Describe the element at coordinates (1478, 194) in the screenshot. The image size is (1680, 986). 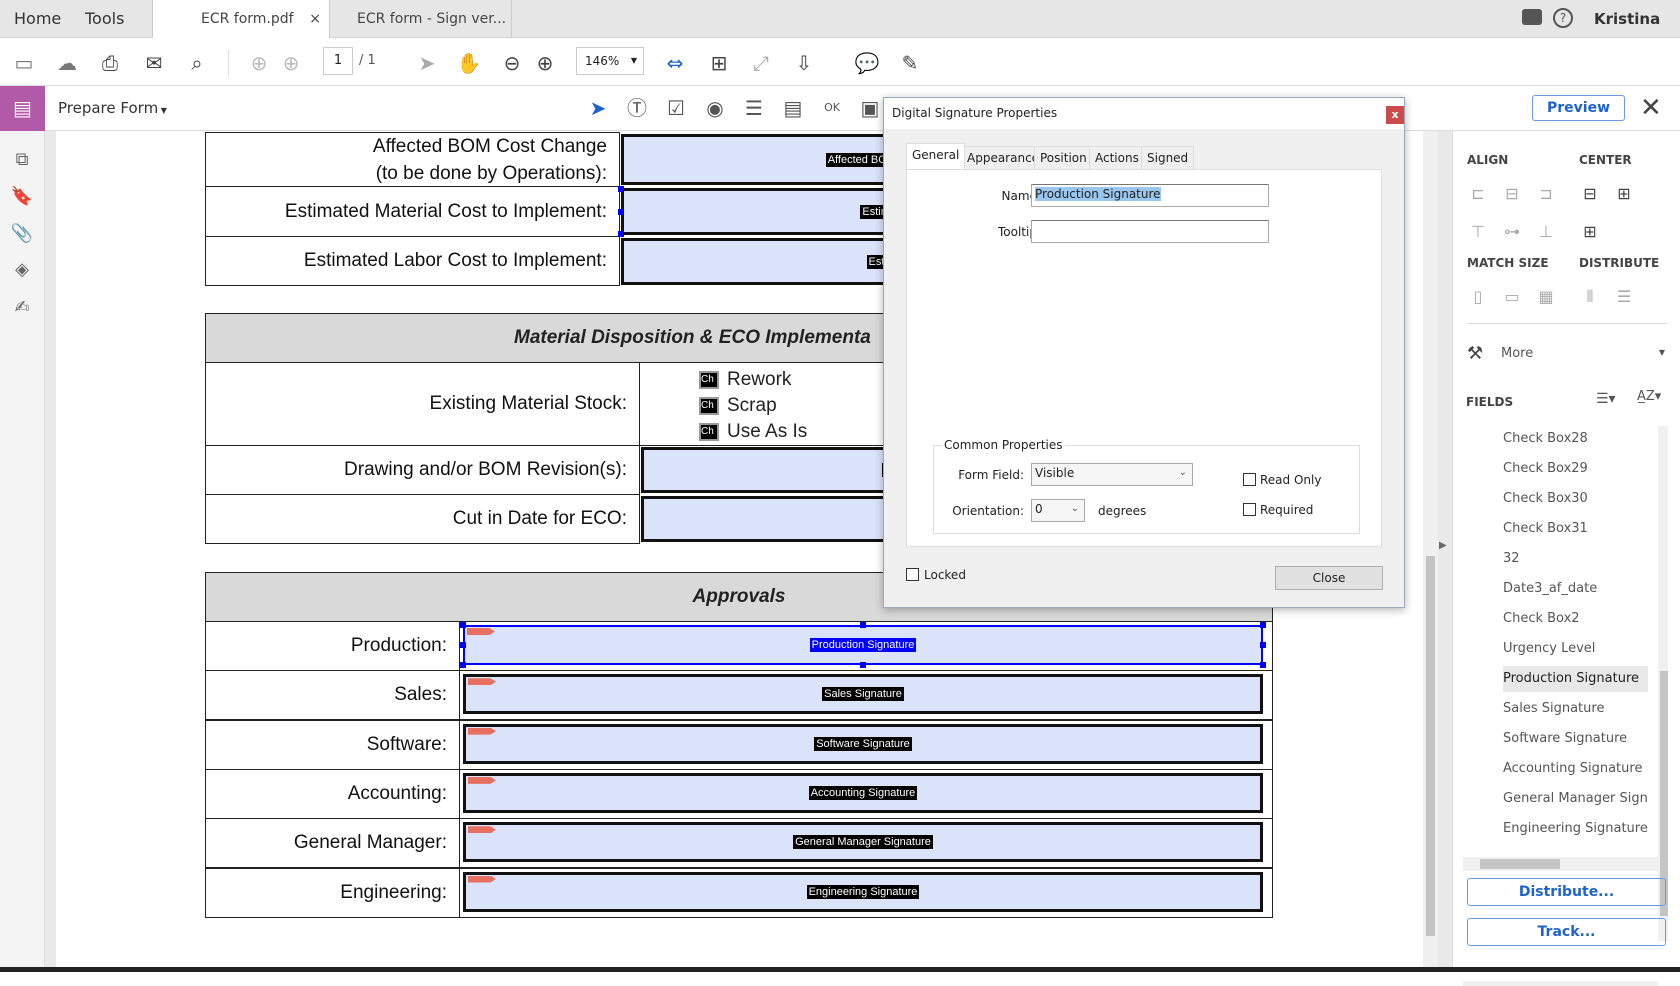
I see `align-left-icon: ⊏` at that location.